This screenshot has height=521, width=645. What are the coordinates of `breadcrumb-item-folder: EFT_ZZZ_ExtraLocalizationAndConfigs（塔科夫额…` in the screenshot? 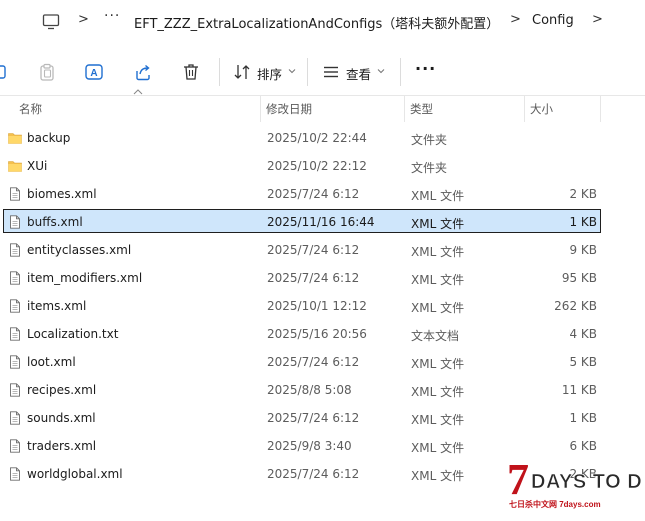 It's located at (316, 22).